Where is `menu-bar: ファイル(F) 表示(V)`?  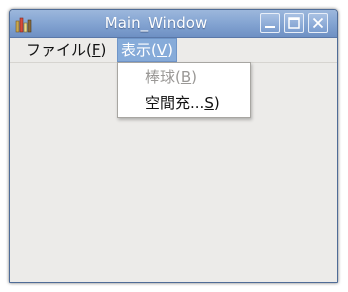 menu-bar: ファイル(F) 表示(V) is located at coordinates (173, 50).